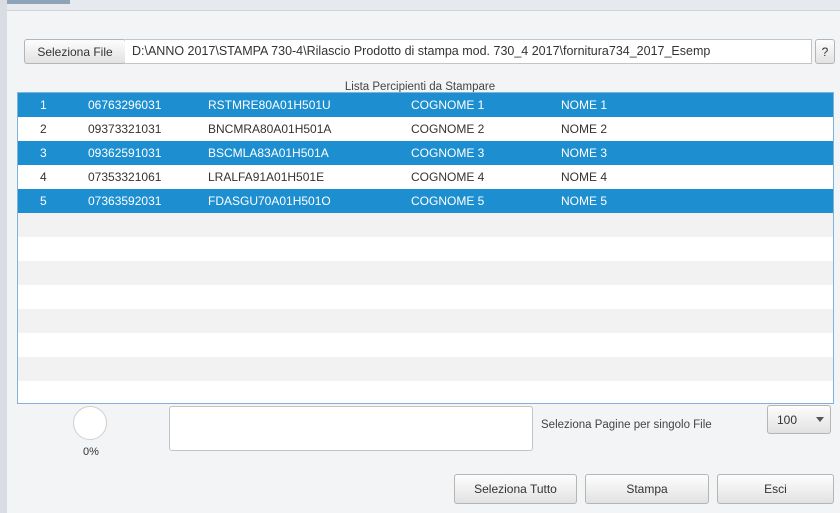 The height and width of the screenshot is (513, 840). Describe the element at coordinates (43, 153) in the screenshot. I see `row-number: 3` at that location.